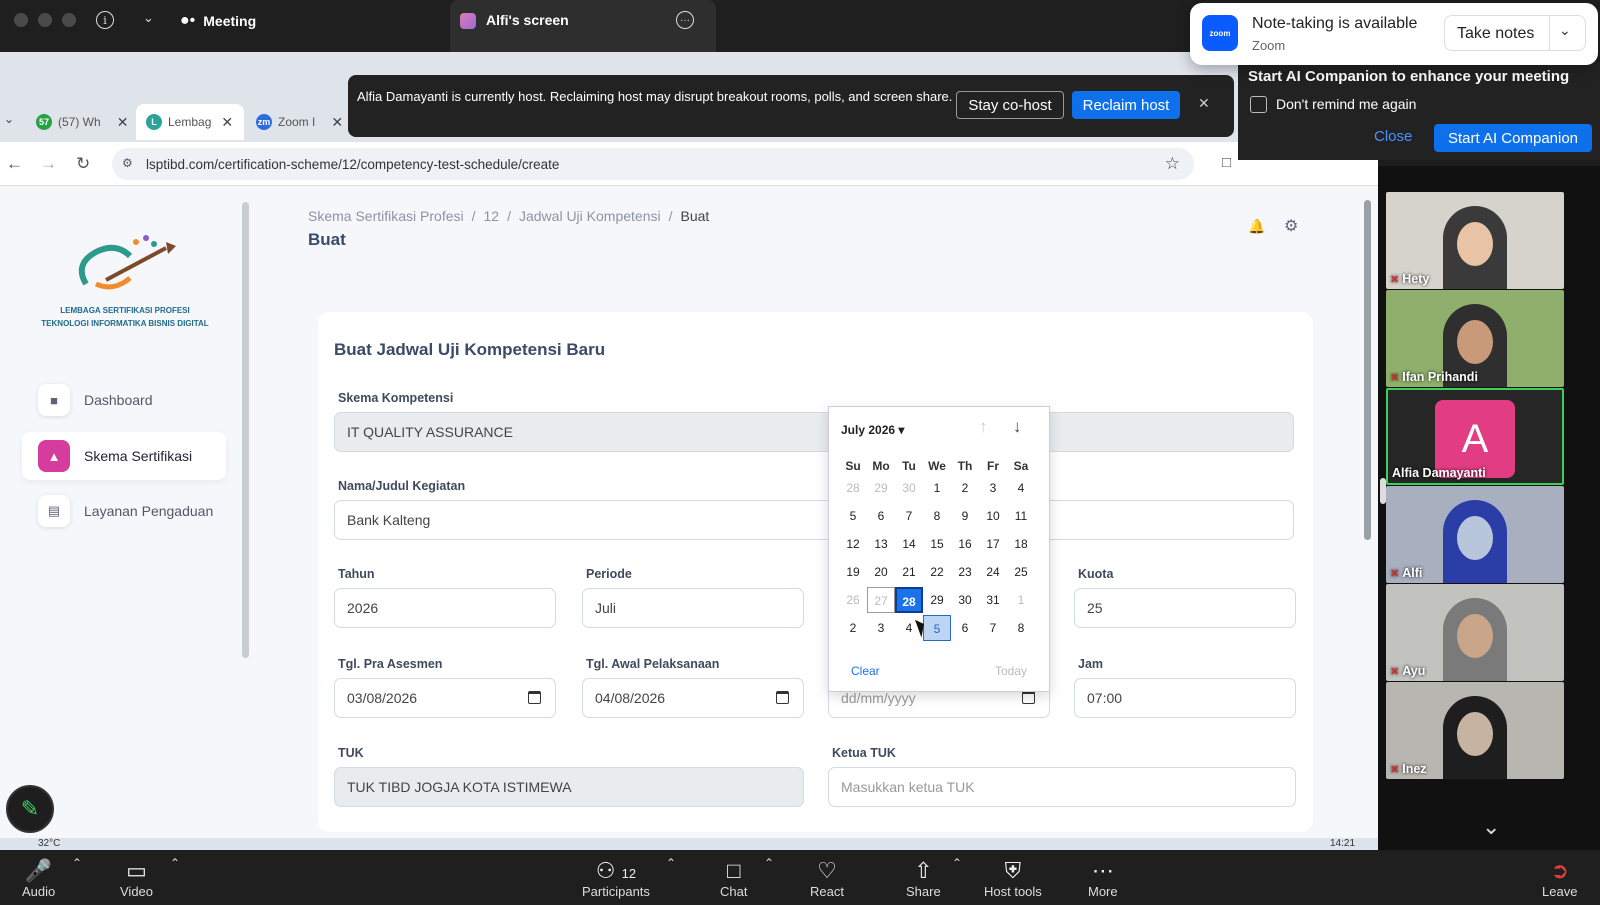 This screenshot has width=1600, height=905. I want to click on site-settings-icon: ⚙, so click(127, 163).